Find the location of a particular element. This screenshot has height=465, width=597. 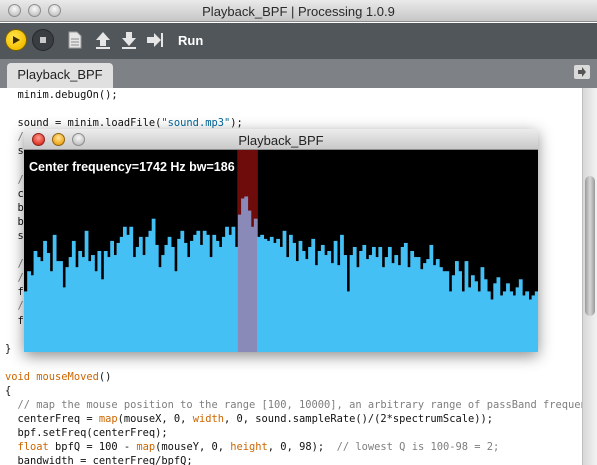

code-line: bandwidth = centerFreq/bpfQ; is located at coordinates (292, 459).